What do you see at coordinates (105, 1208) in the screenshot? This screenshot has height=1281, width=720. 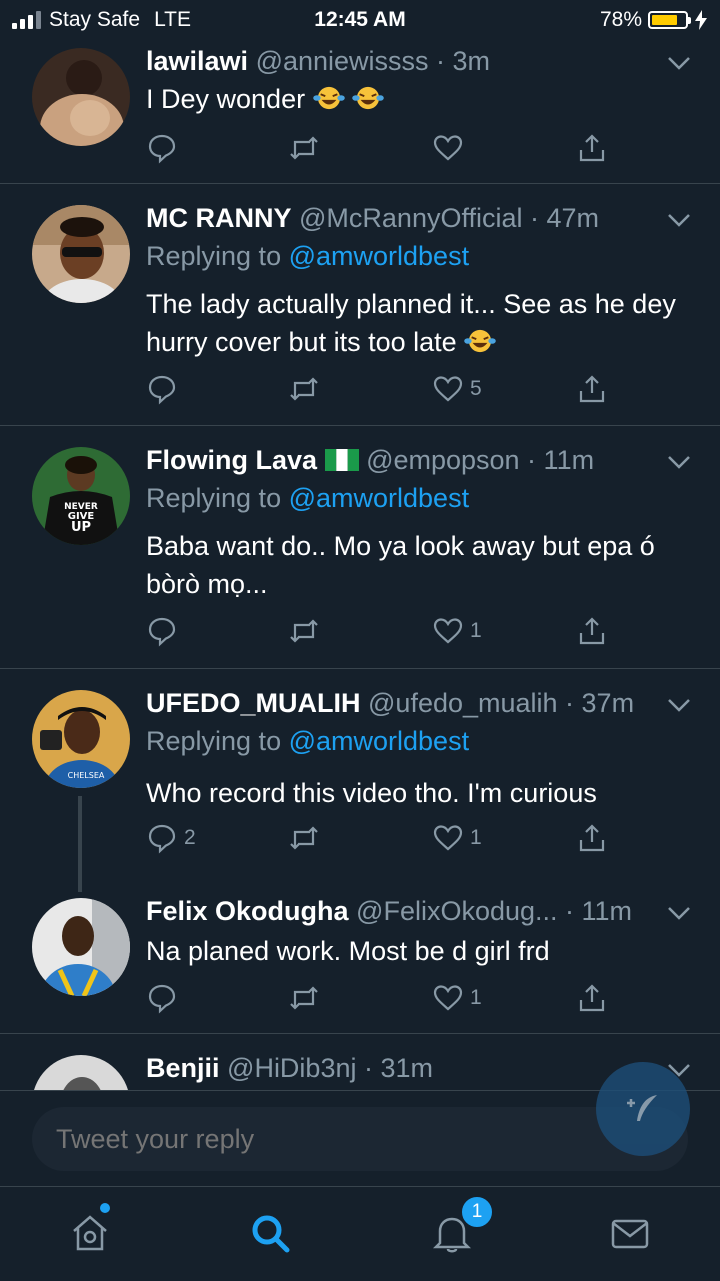 I see `home-new-content-dot` at bounding box center [105, 1208].